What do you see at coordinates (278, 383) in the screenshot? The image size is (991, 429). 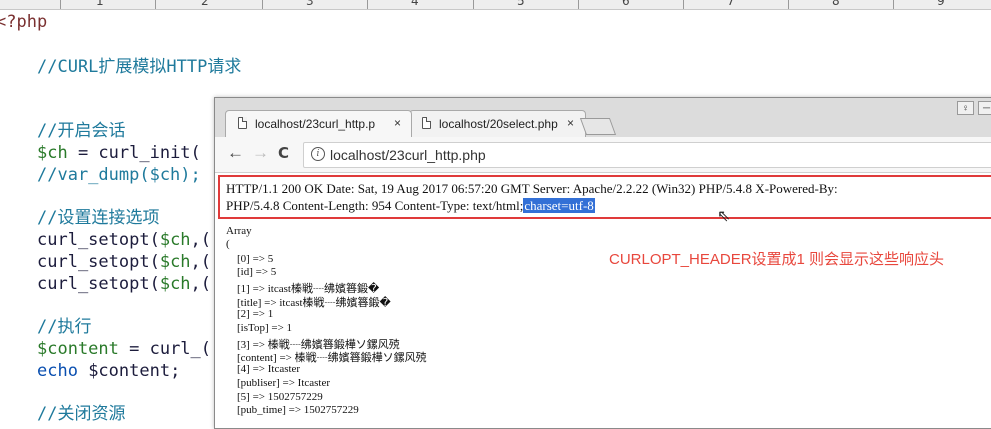 I see `body-line: [publiser] => Itcaster` at bounding box center [278, 383].